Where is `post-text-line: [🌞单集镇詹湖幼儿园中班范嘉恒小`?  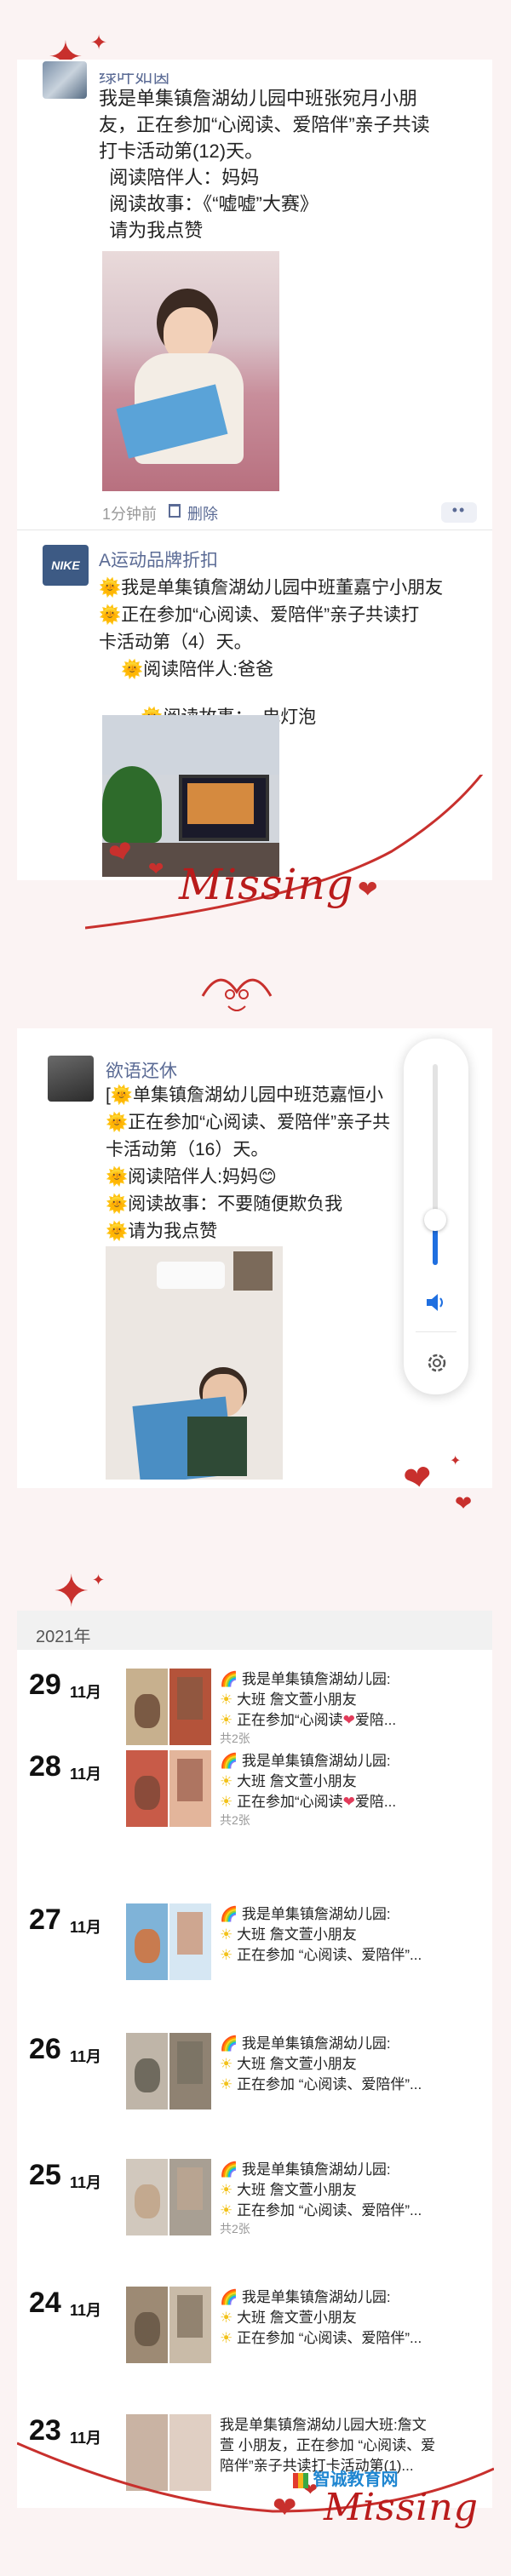
post-text-line: [🌞单集镇詹湖幼儿园中班范嘉恒小 is located at coordinates (244, 1095).